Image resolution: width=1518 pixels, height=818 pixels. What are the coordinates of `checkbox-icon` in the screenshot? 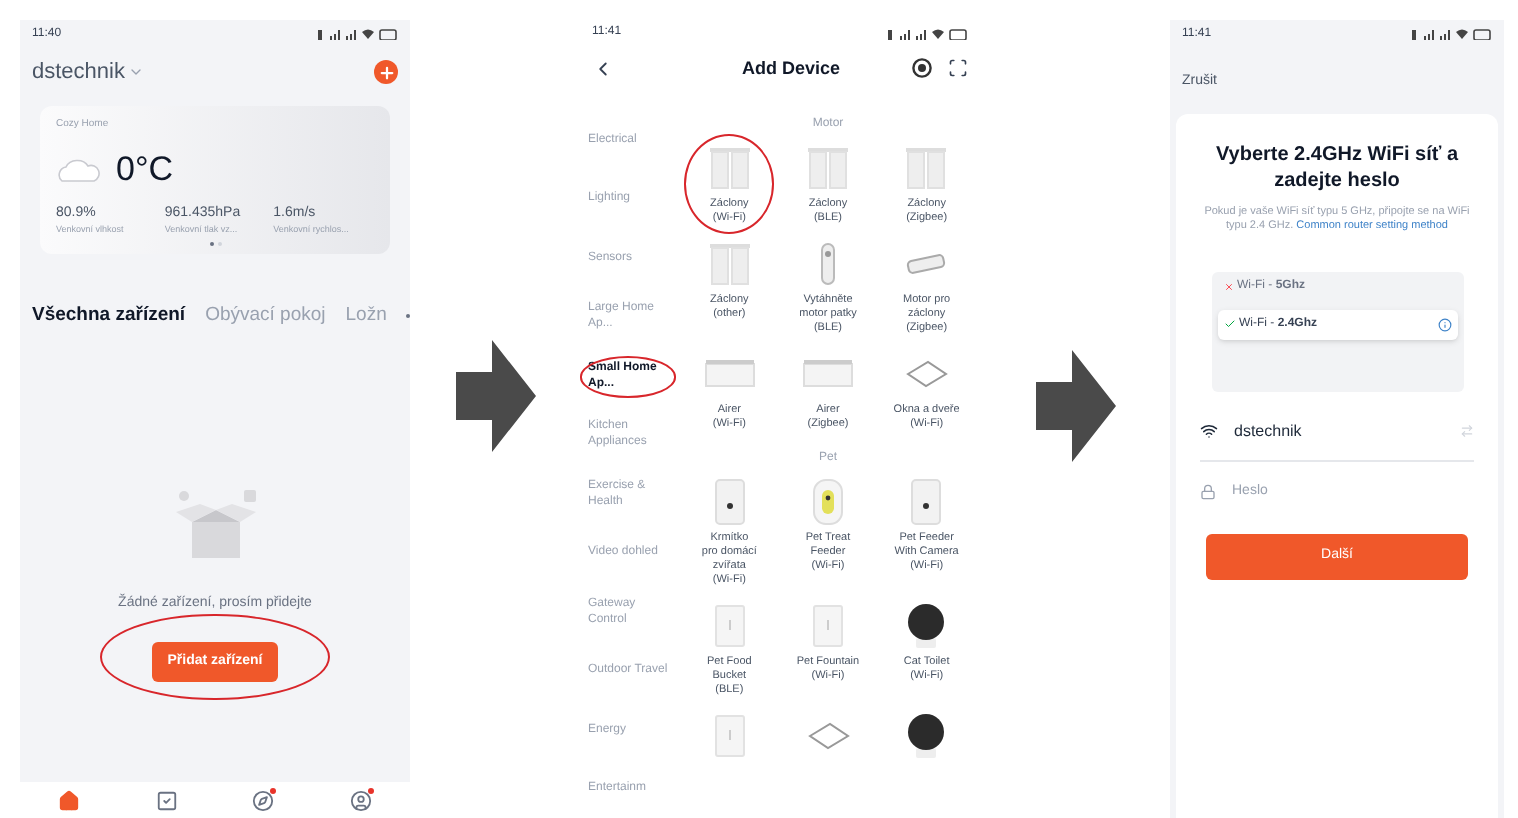 It's located at (166, 800).